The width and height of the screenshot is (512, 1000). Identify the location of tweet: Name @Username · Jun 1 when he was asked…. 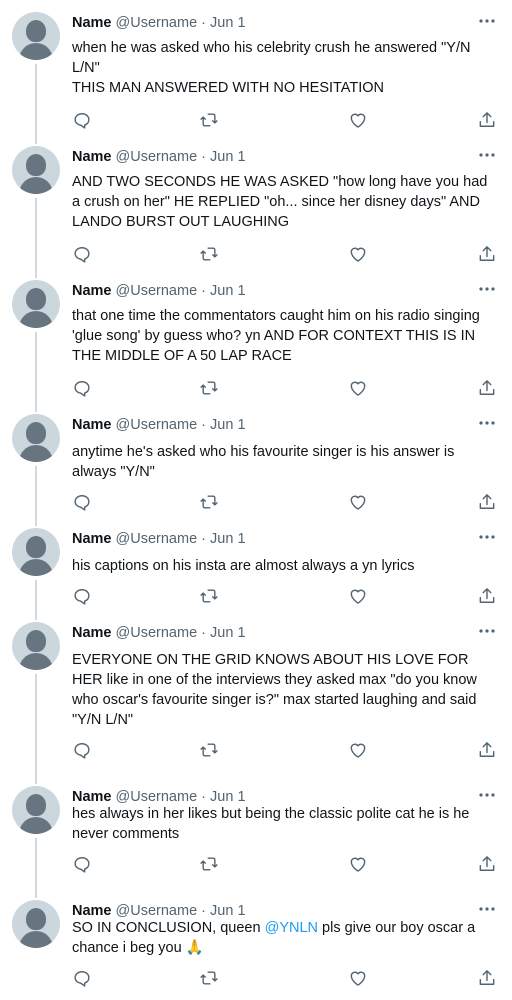
(256, 72).